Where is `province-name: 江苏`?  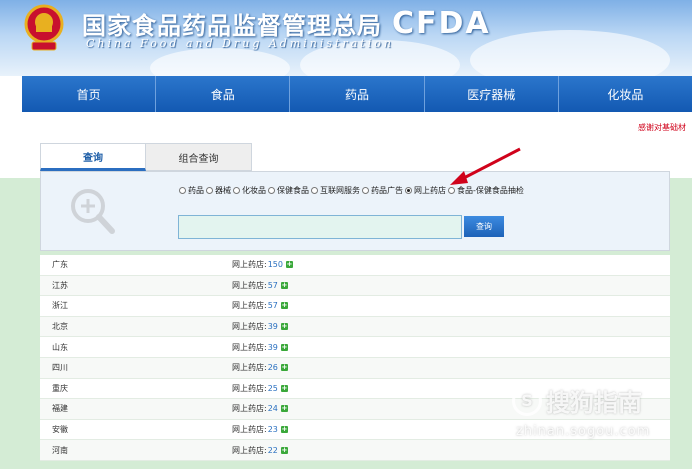
province-name: 江苏 is located at coordinates (60, 285).